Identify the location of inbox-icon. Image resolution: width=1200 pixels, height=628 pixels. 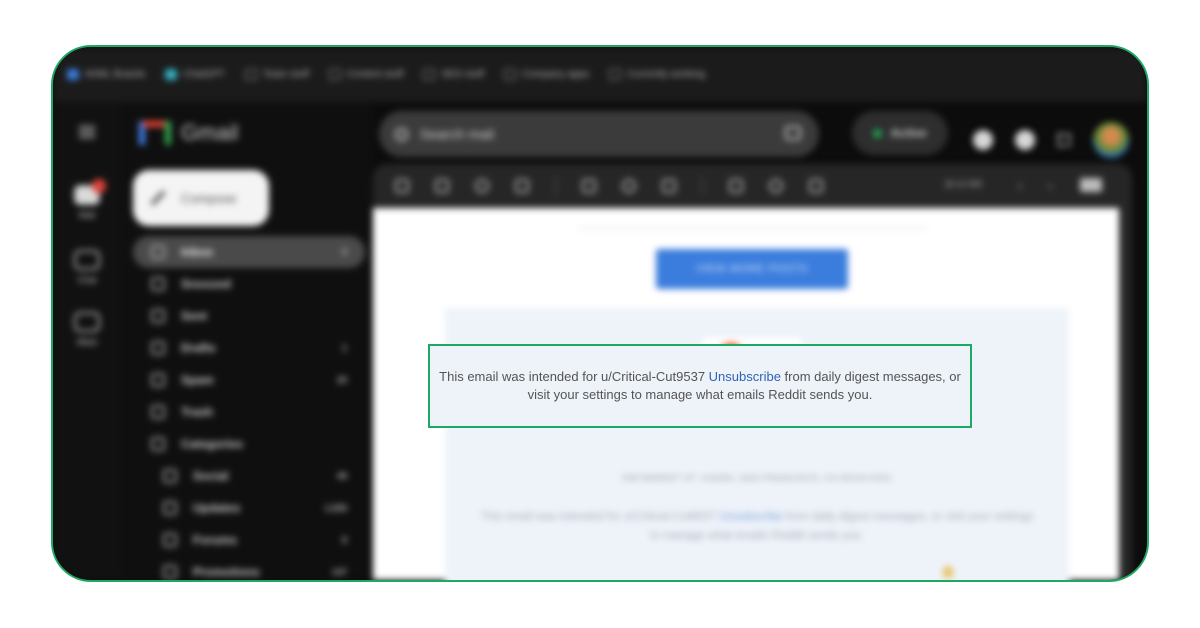
(158, 252).